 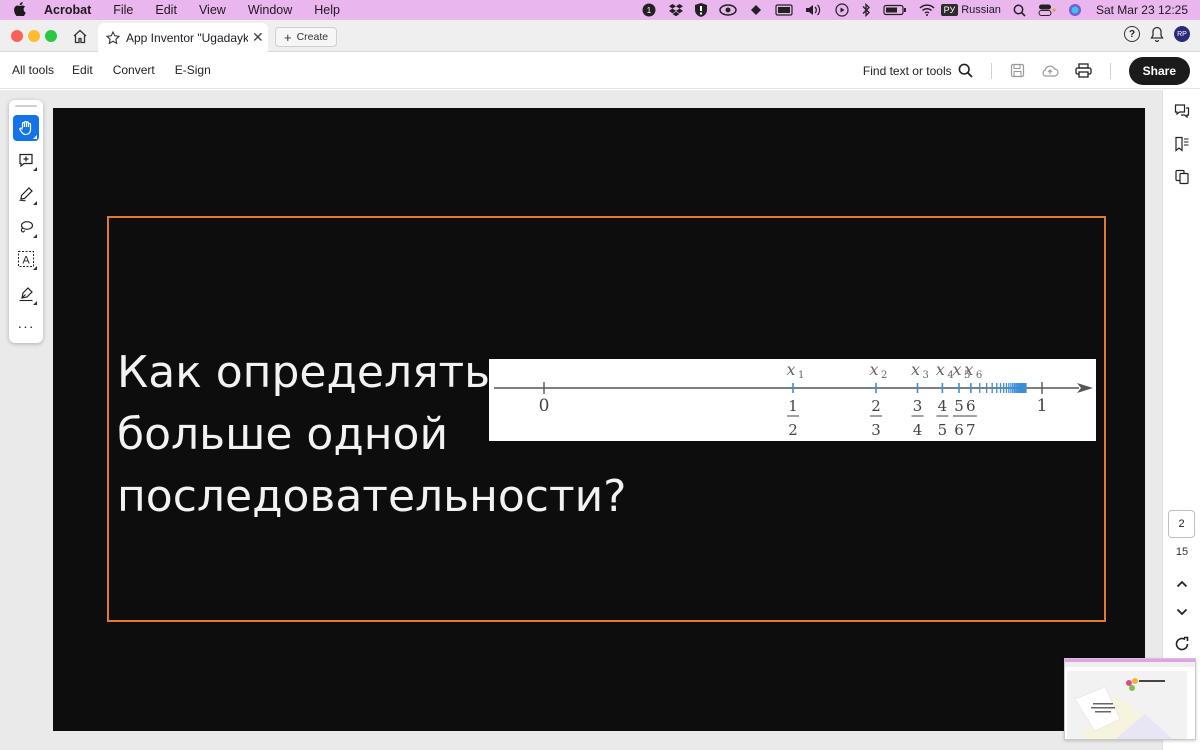 What do you see at coordinates (212, 10) in the screenshot?
I see `menu-view: View` at bounding box center [212, 10].